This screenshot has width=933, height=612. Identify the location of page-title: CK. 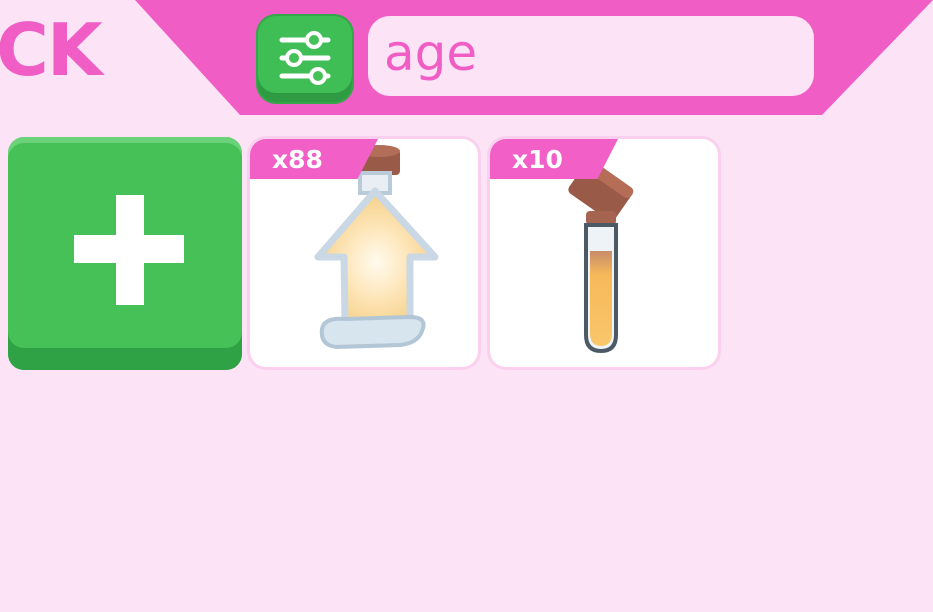
(51, 50).